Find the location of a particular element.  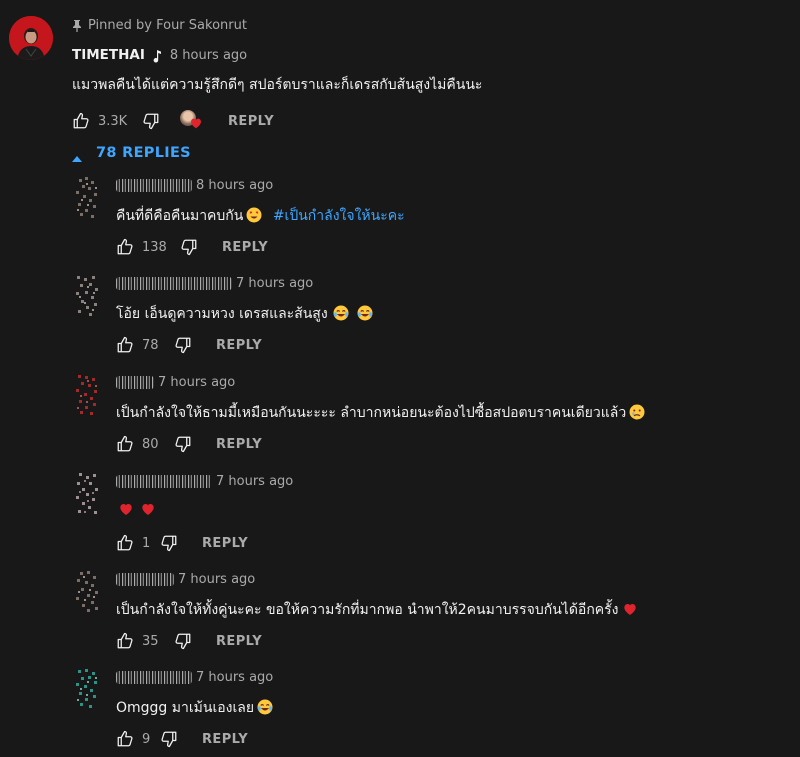

reply-text-body: โอ้ย เอ็นดูความหวง เดรสและส้นสูง is located at coordinates (222, 314).